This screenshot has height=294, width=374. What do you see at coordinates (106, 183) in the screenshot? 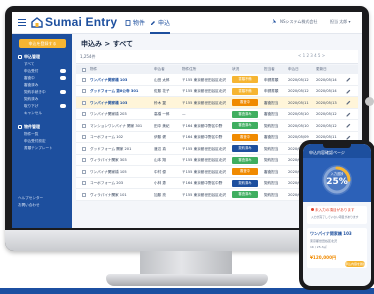
I see `property-name-cell: コーポフォーム 203` at bounding box center [106, 183].